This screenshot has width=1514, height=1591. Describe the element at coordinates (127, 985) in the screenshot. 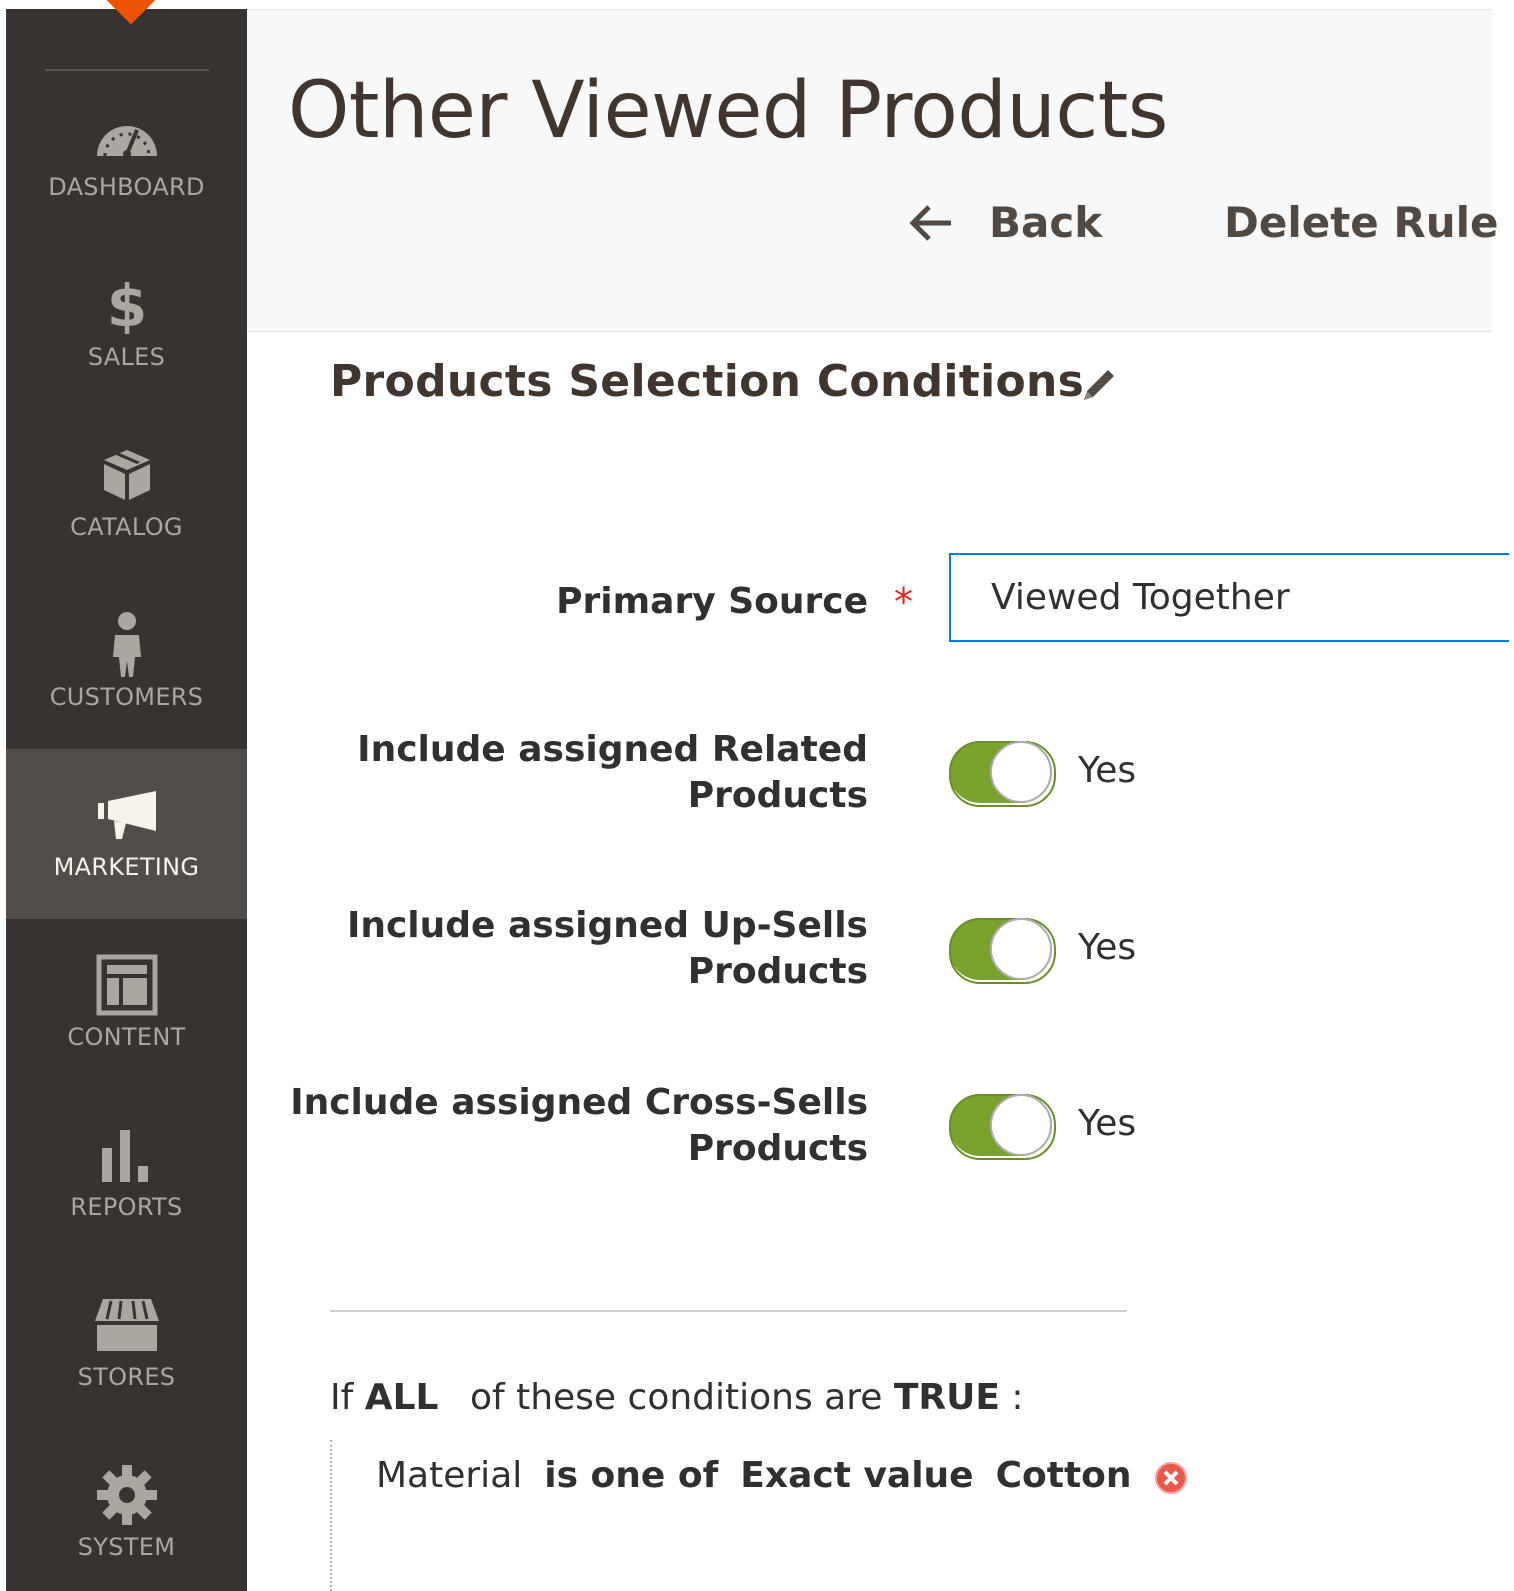

I see `layout-icon` at that location.